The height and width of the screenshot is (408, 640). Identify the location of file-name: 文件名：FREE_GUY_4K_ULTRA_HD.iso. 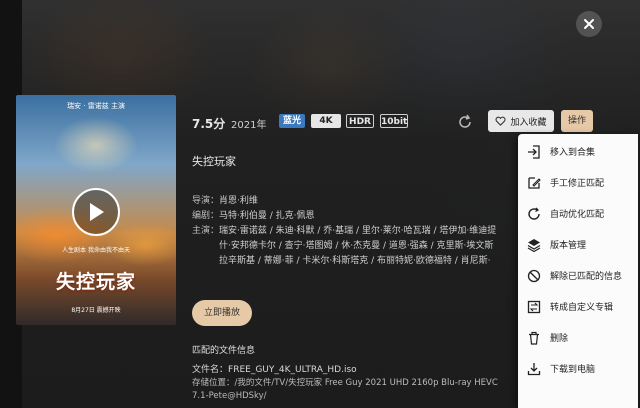
(274, 368).